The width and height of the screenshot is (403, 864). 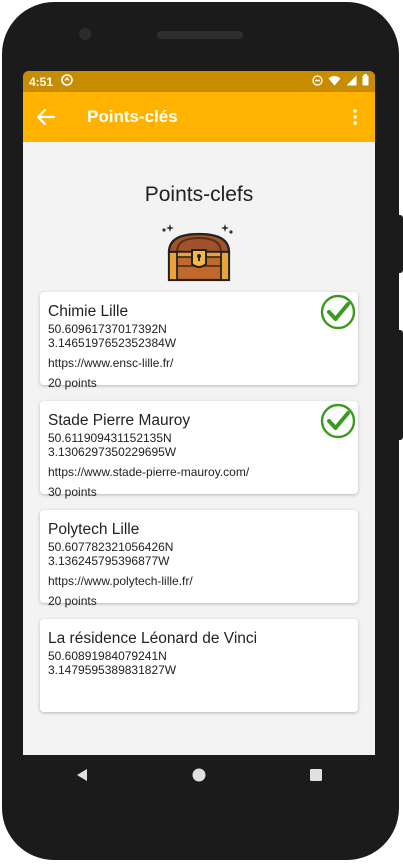 What do you see at coordinates (199, 117) in the screenshot?
I see `app-bar: Points-clés` at bounding box center [199, 117].